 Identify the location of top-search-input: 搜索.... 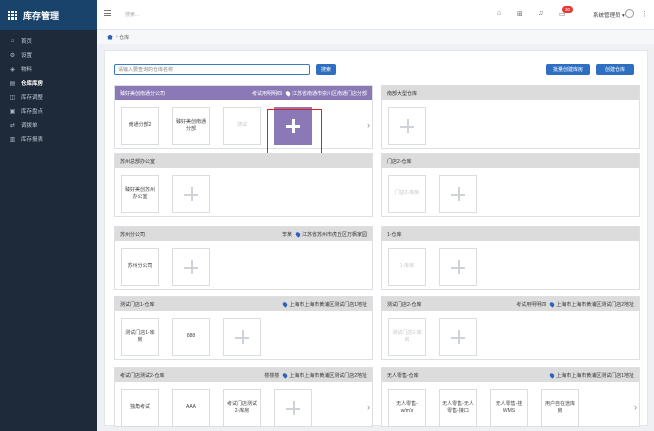
(132, 14).